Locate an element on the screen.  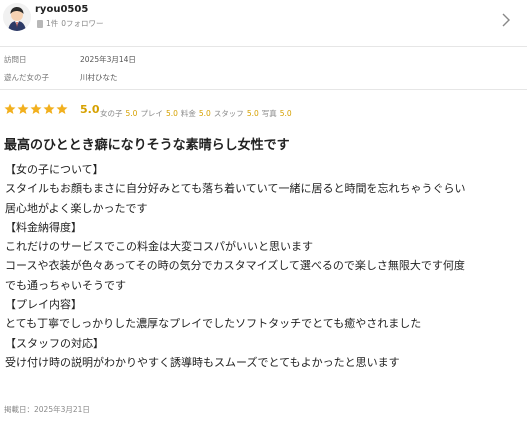
overall-score: 5.0 is located at coordinates (90, 109).